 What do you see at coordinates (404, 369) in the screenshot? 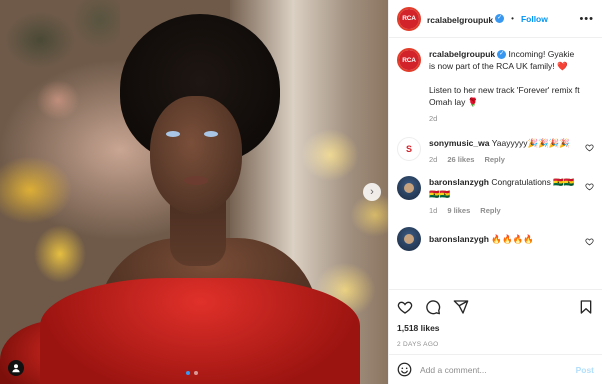
I see `emoji-icon` at bounding box center [404, 369].